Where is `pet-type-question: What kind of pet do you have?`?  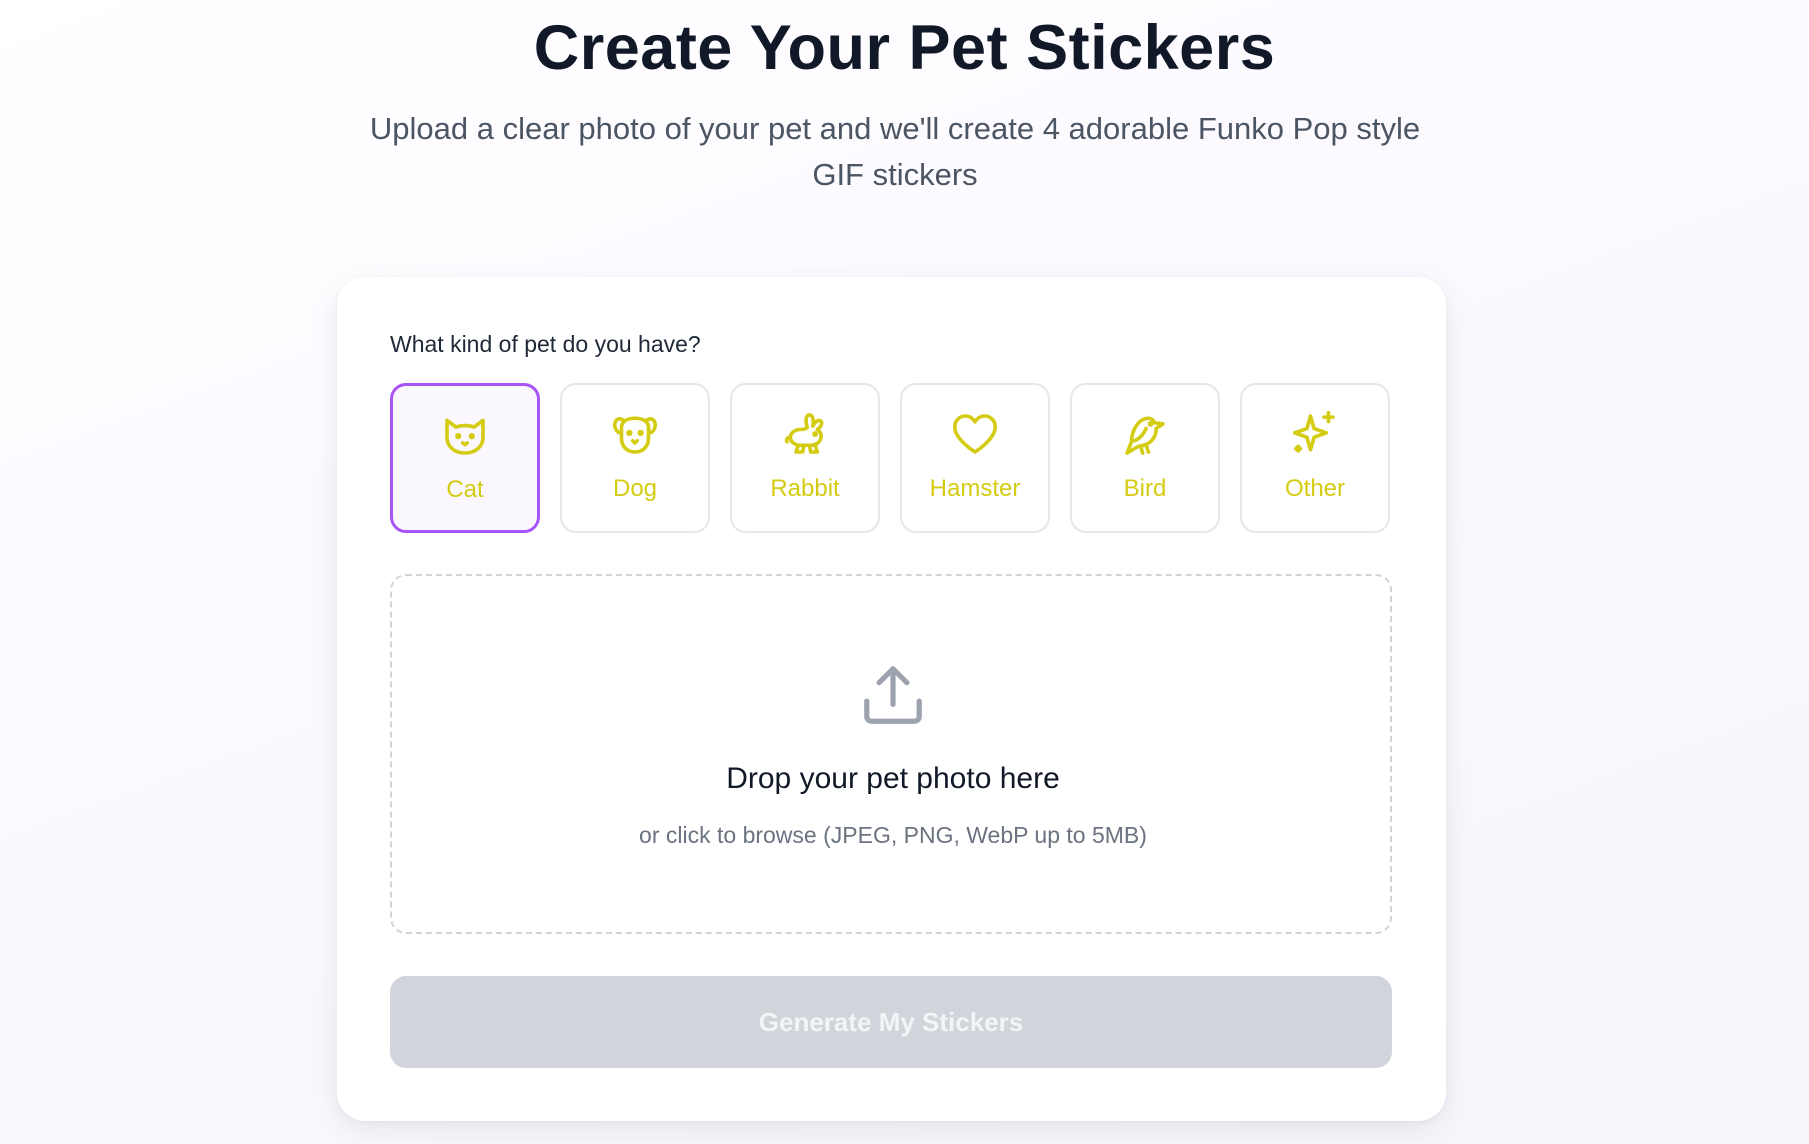 pet-type-question: What kind of pet do you have? is located at coordinates (545, 344).